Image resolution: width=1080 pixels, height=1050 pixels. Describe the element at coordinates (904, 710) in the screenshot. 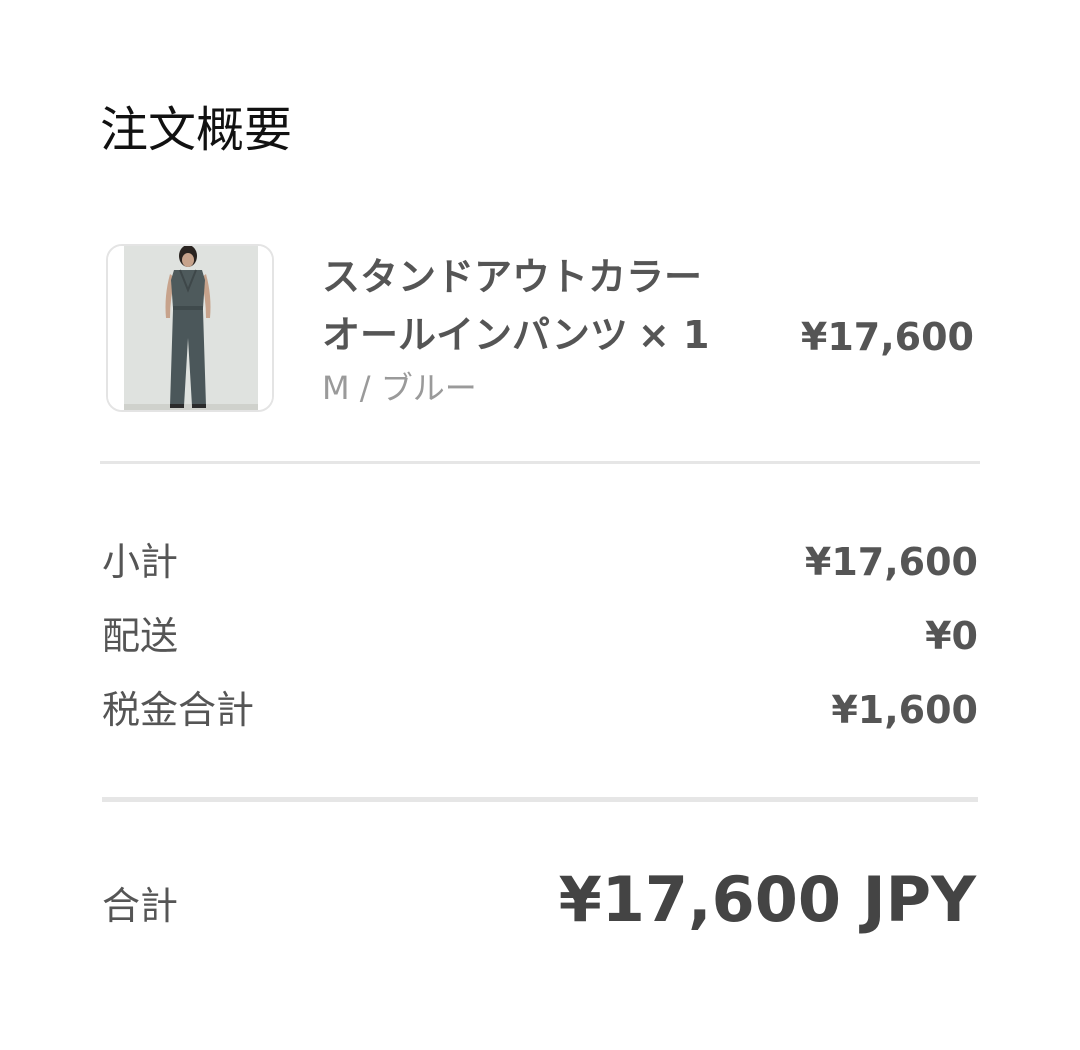

I see `tax-value: ¥1,600` at that location.